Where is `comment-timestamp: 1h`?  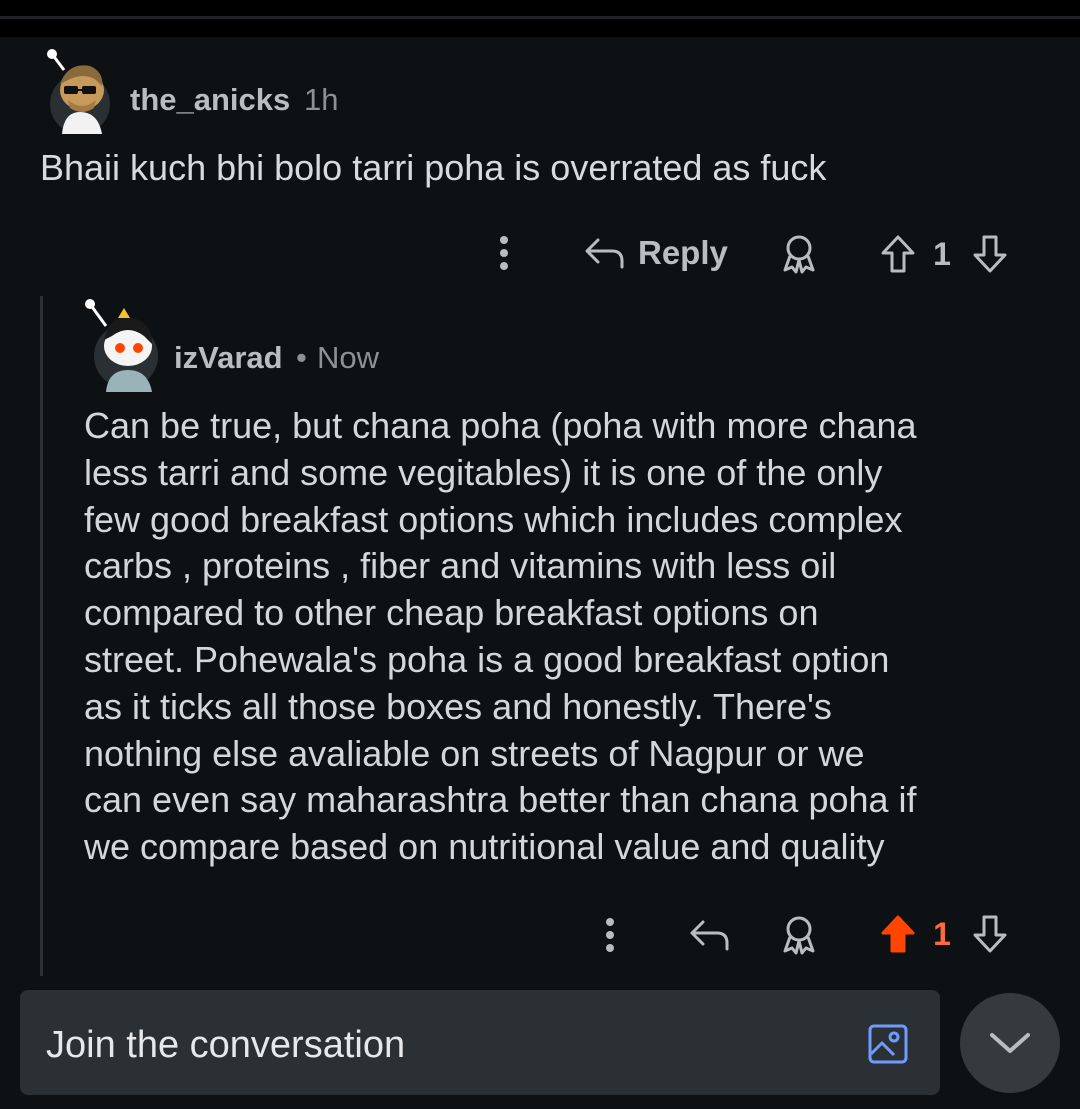
comment-timestamp: 1h is located at coordinates (321, 99).